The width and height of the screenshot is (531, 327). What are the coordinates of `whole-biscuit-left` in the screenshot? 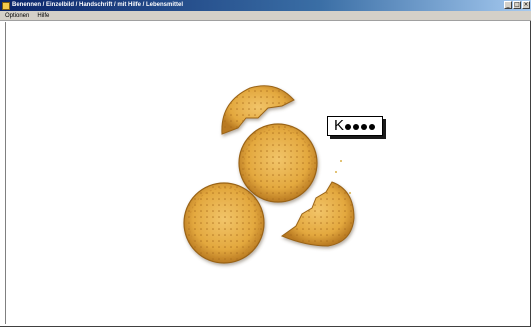 It's located at (224, 223).